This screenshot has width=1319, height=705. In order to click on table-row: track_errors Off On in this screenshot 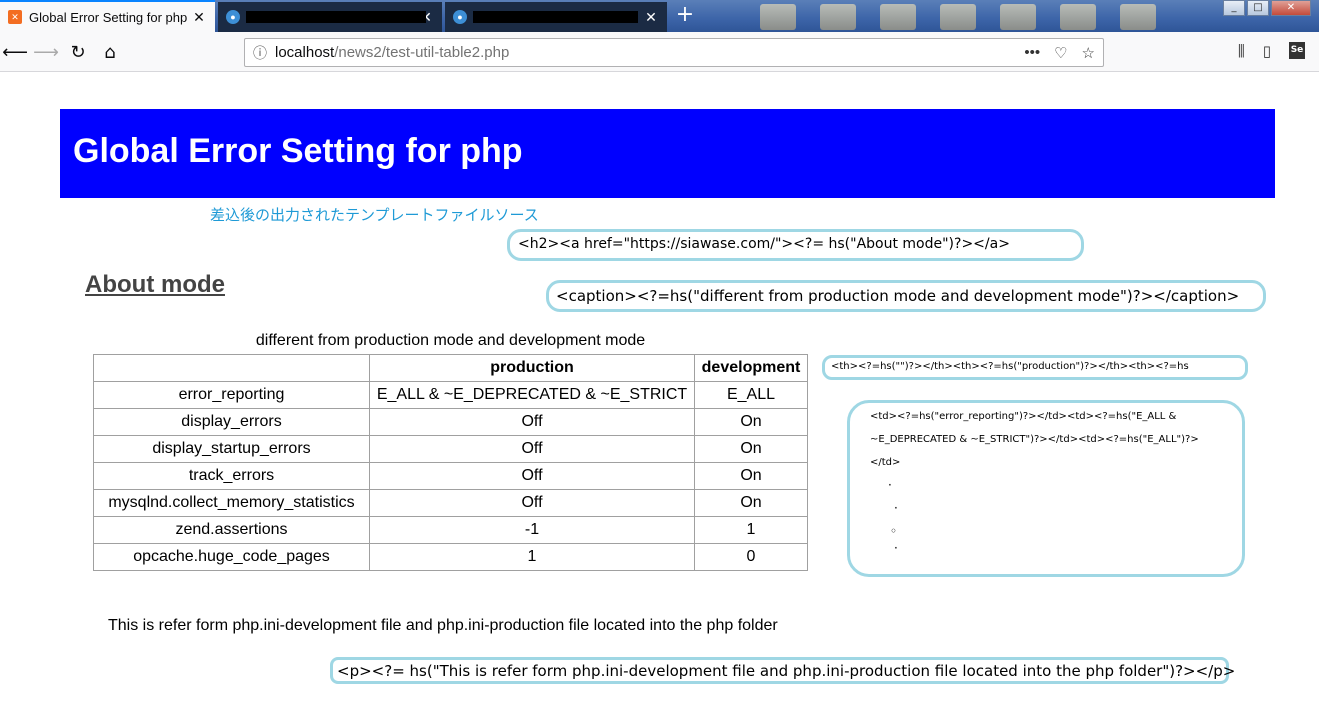, I will do `click(450, 476)`.